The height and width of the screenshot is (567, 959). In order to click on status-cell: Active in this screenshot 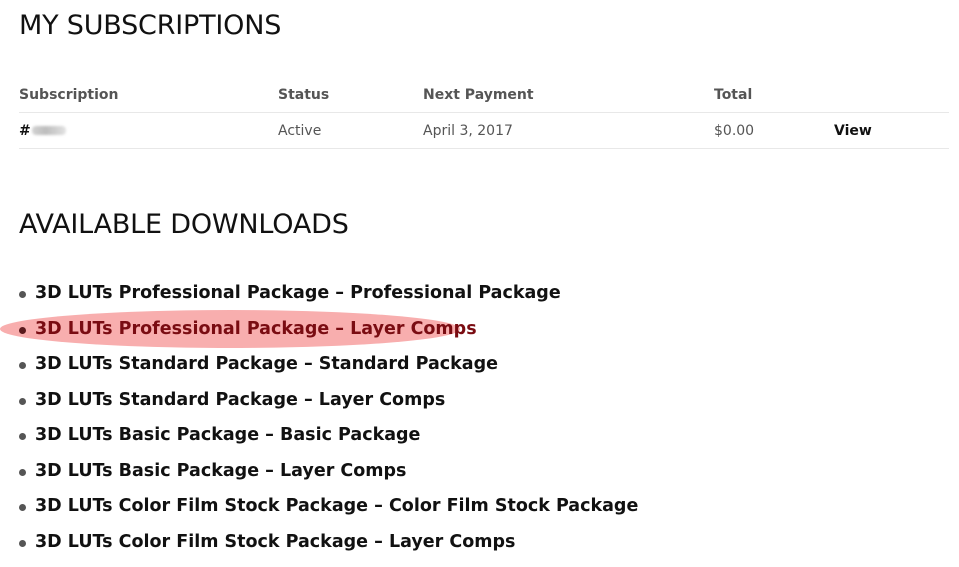, I will do `click(350, 130)`.